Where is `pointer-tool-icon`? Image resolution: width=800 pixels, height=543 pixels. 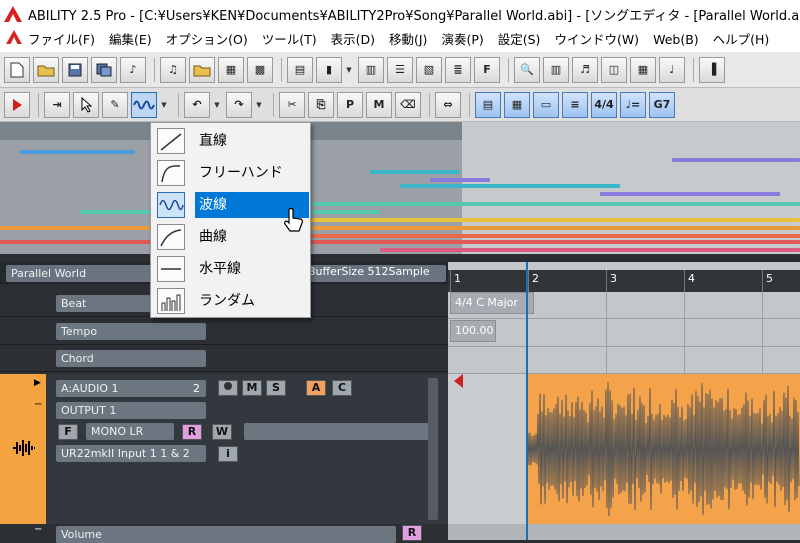
pointer-tool-icon is located at coordinates (86, 104).